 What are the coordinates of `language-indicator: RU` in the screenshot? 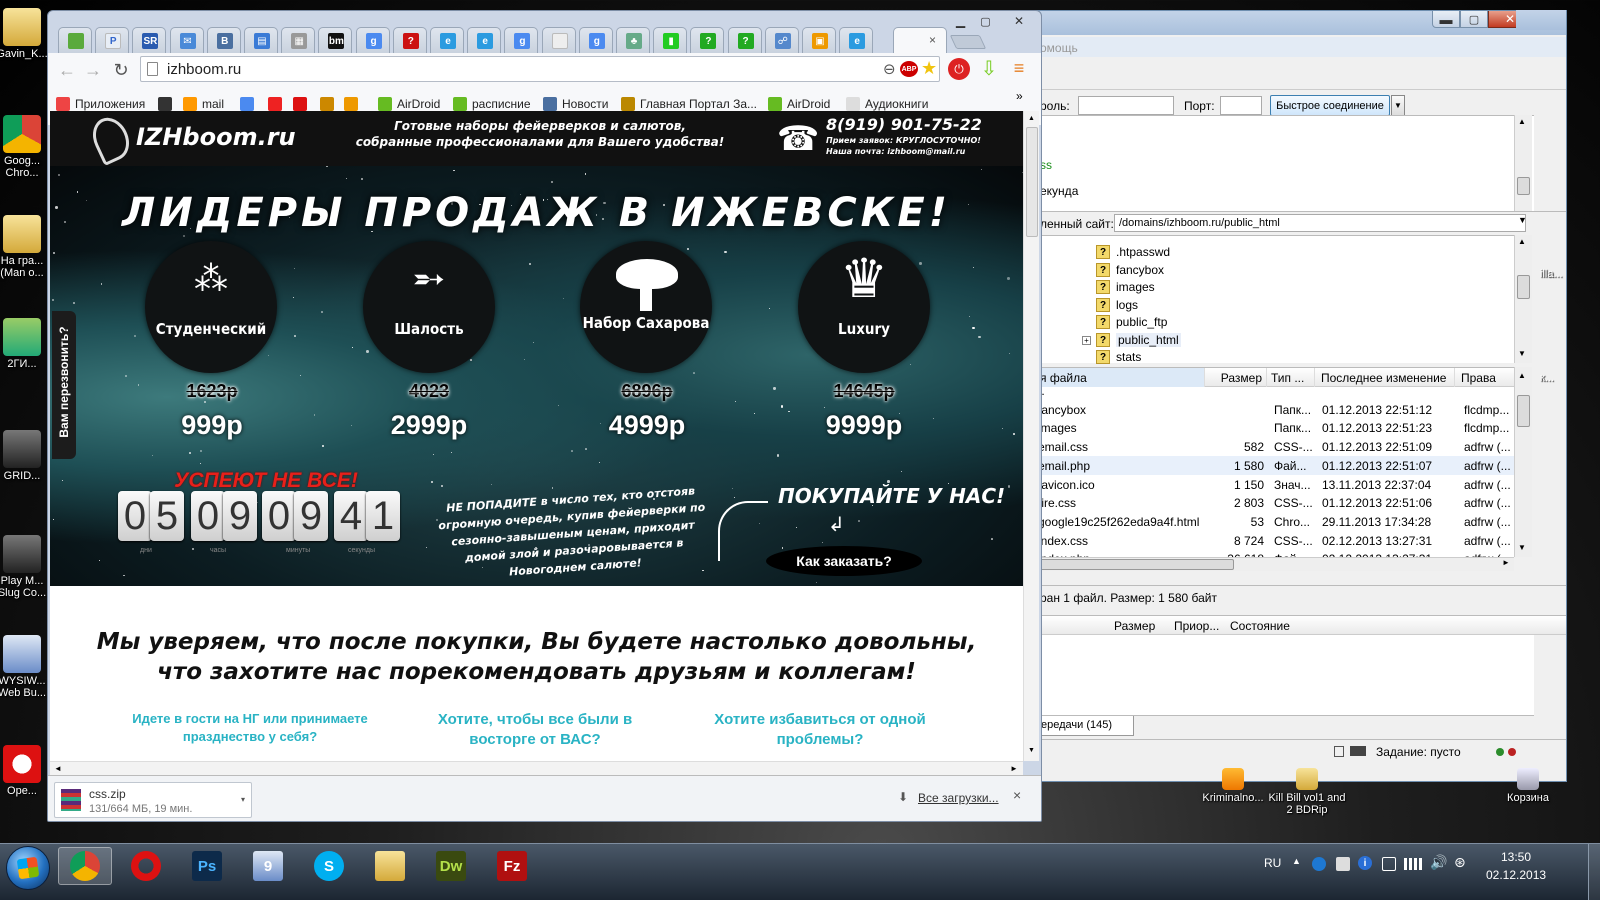 It's located at (1272, 863).